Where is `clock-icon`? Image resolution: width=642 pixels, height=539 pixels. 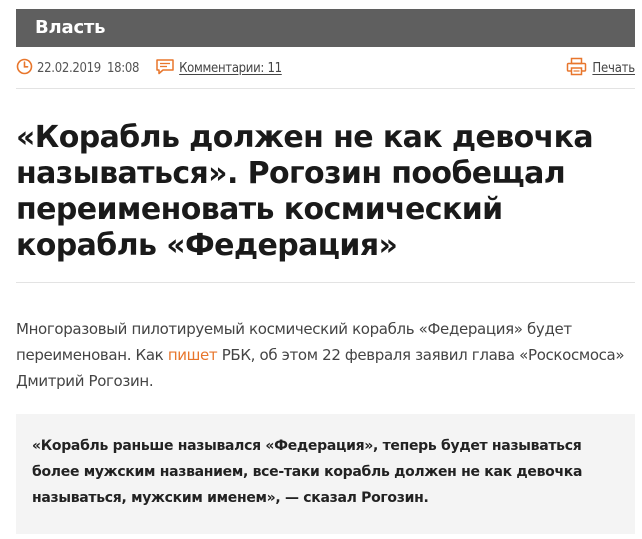 clock-icon is located at coordinates (24, 68).